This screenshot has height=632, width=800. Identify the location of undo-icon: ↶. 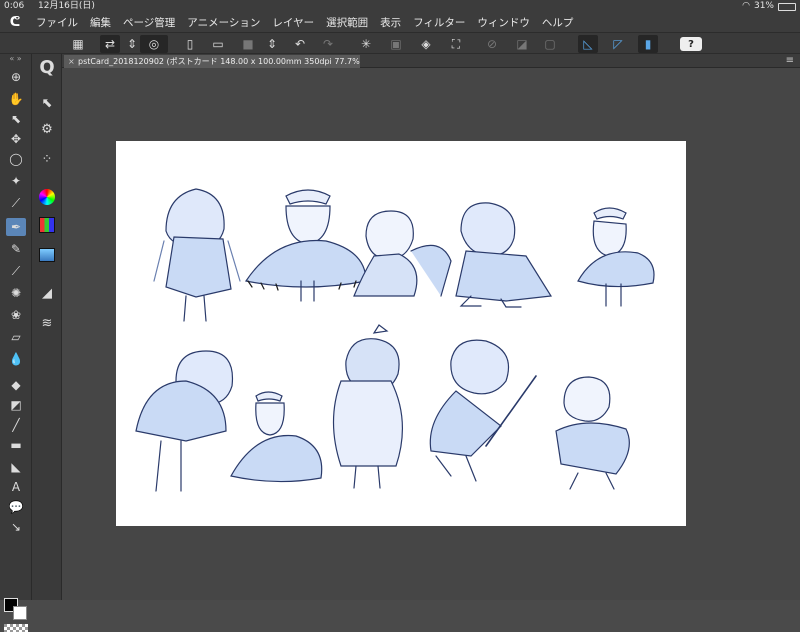
(300, 44).